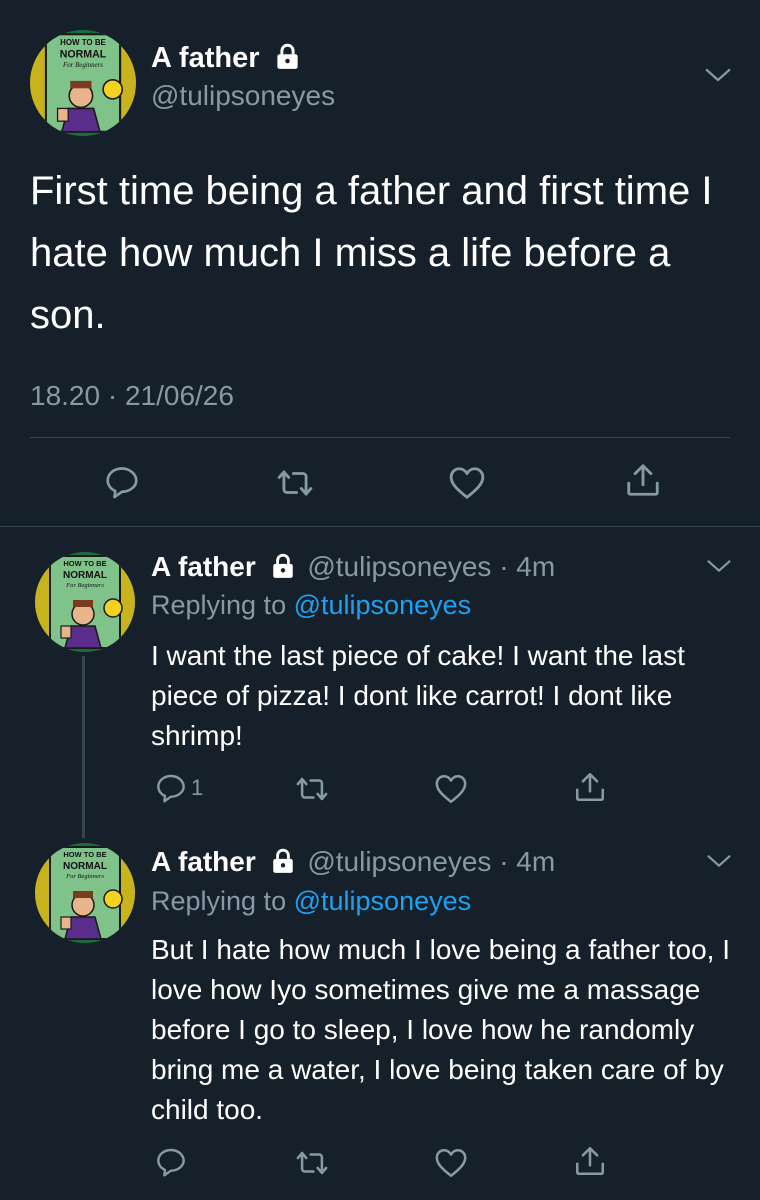 The image size is (760, 1200). I want to click on thread-line, so click(83, 747).